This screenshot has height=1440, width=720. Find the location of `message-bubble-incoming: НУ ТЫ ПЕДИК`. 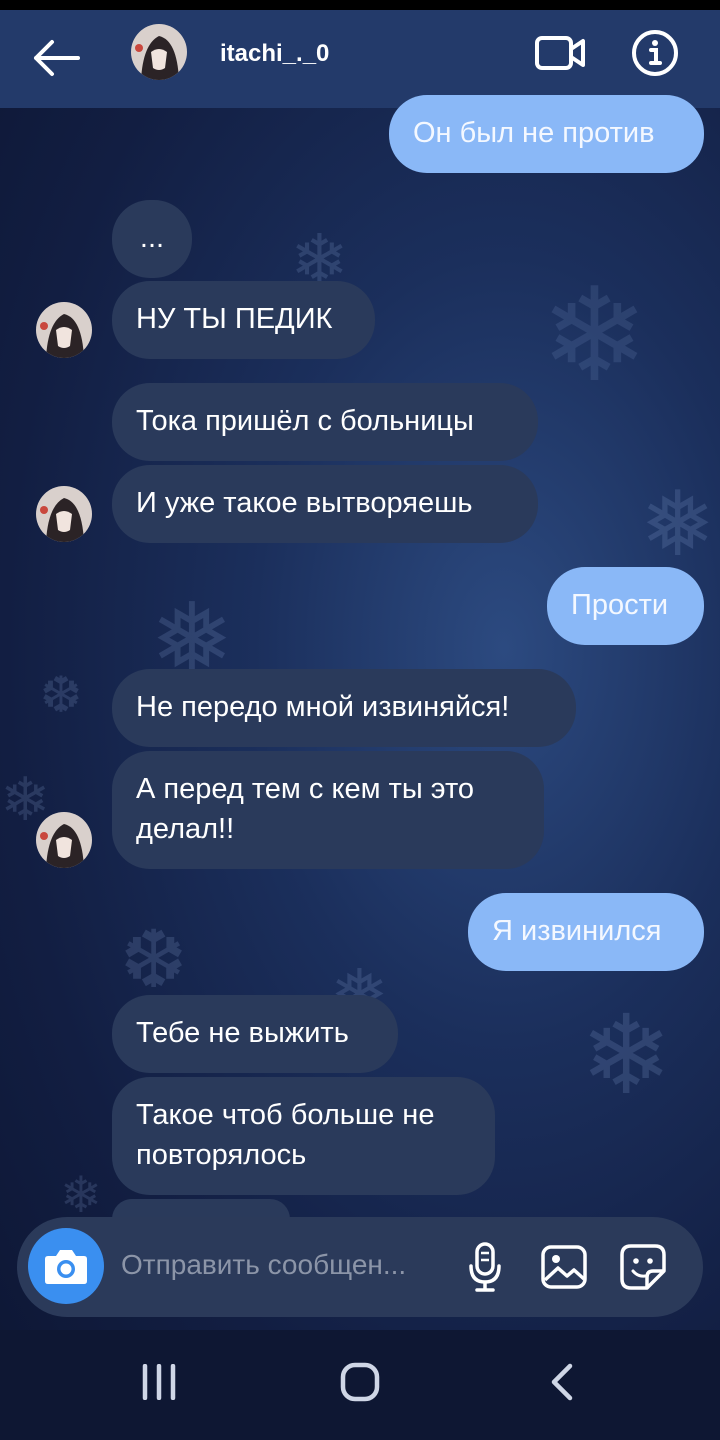

message-bubble-incoming: НУ ТЫ ПЕДИК is located at coordinates (243, 320).